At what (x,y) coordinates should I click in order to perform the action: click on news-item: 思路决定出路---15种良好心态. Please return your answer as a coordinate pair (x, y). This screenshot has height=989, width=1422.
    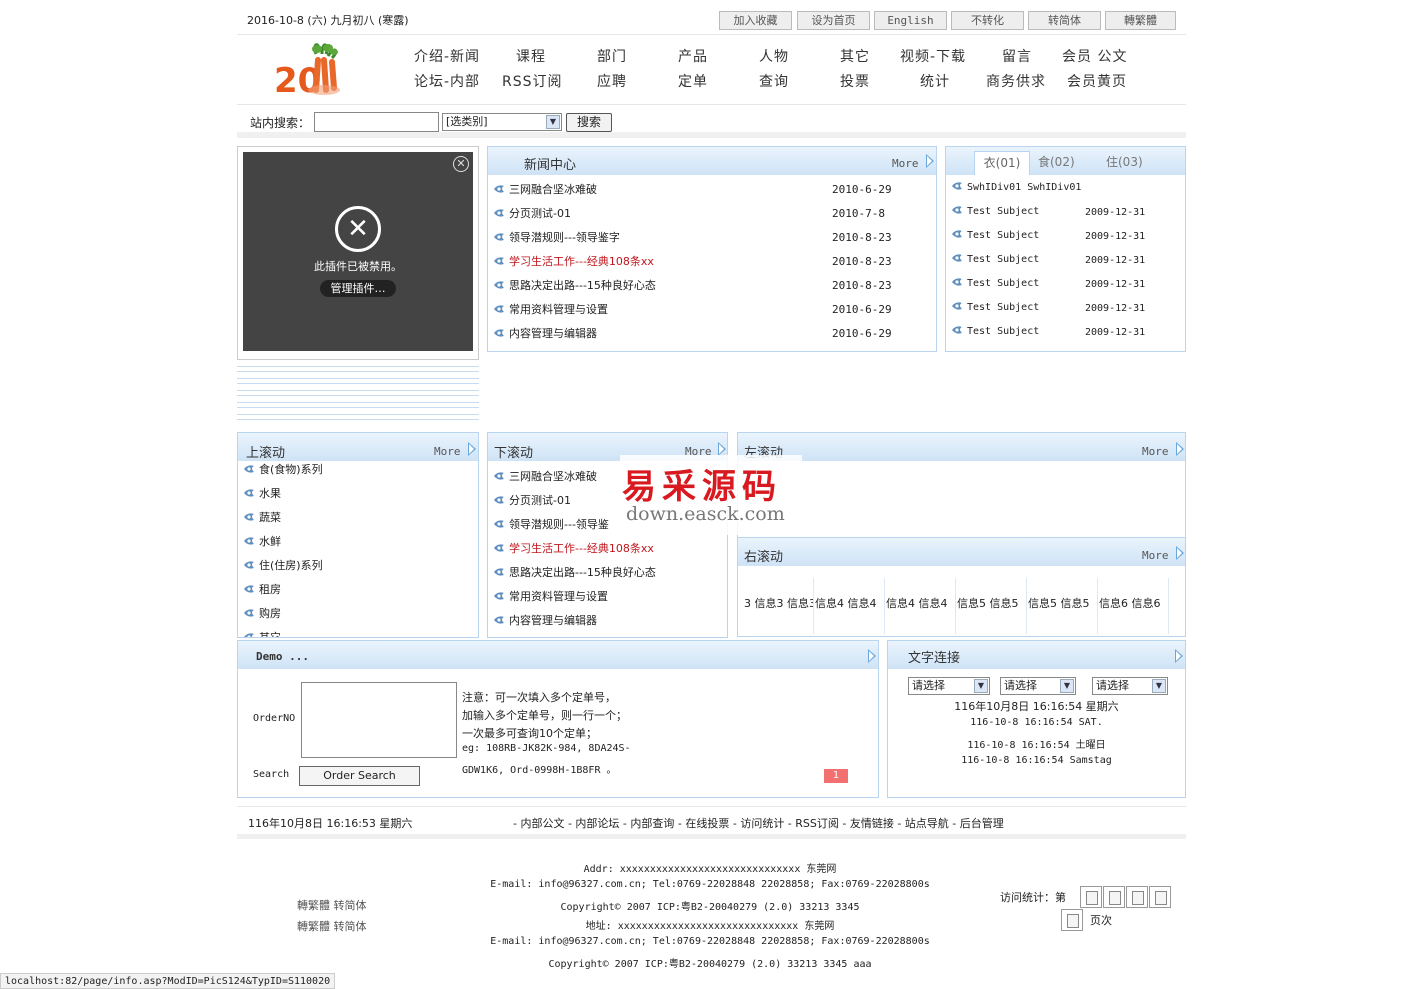
    Looking at the image, I should click on (574, 286).